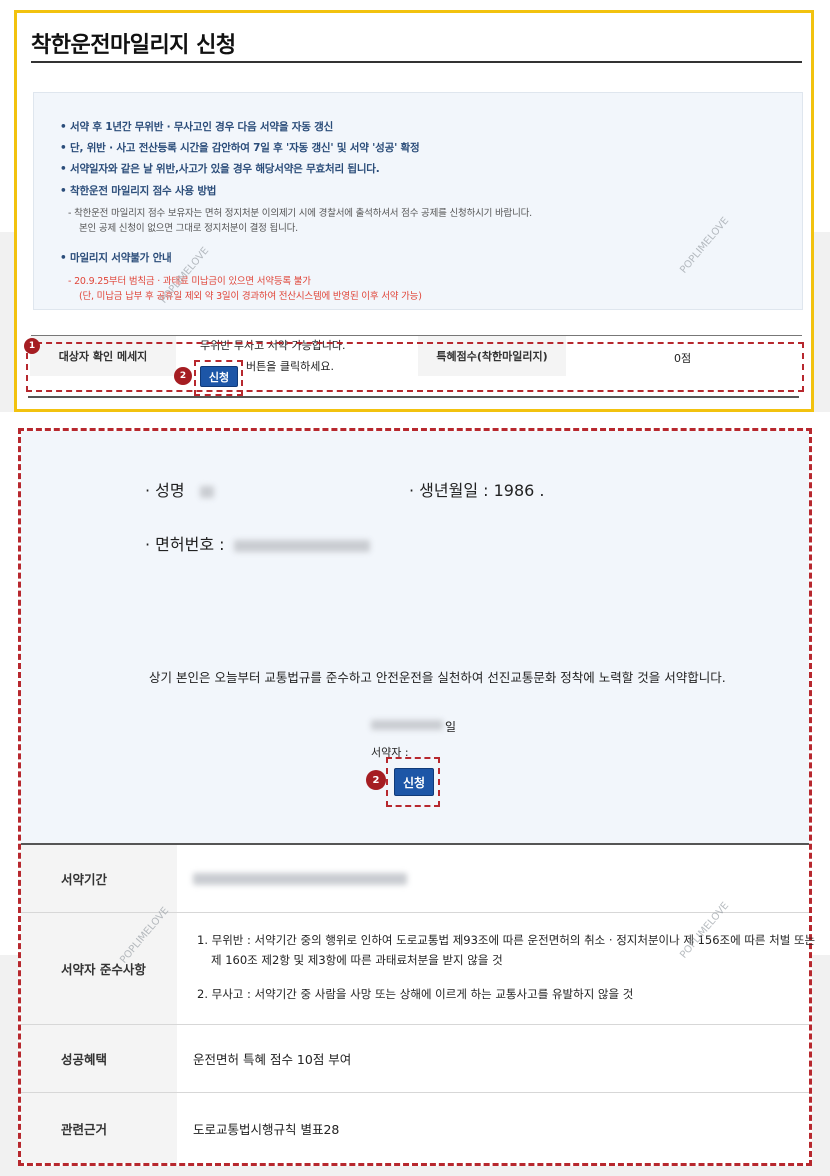 The height and width of the screenshot is (1176, 830). I want to click on step-badge-1: 1, so click(32, 346).